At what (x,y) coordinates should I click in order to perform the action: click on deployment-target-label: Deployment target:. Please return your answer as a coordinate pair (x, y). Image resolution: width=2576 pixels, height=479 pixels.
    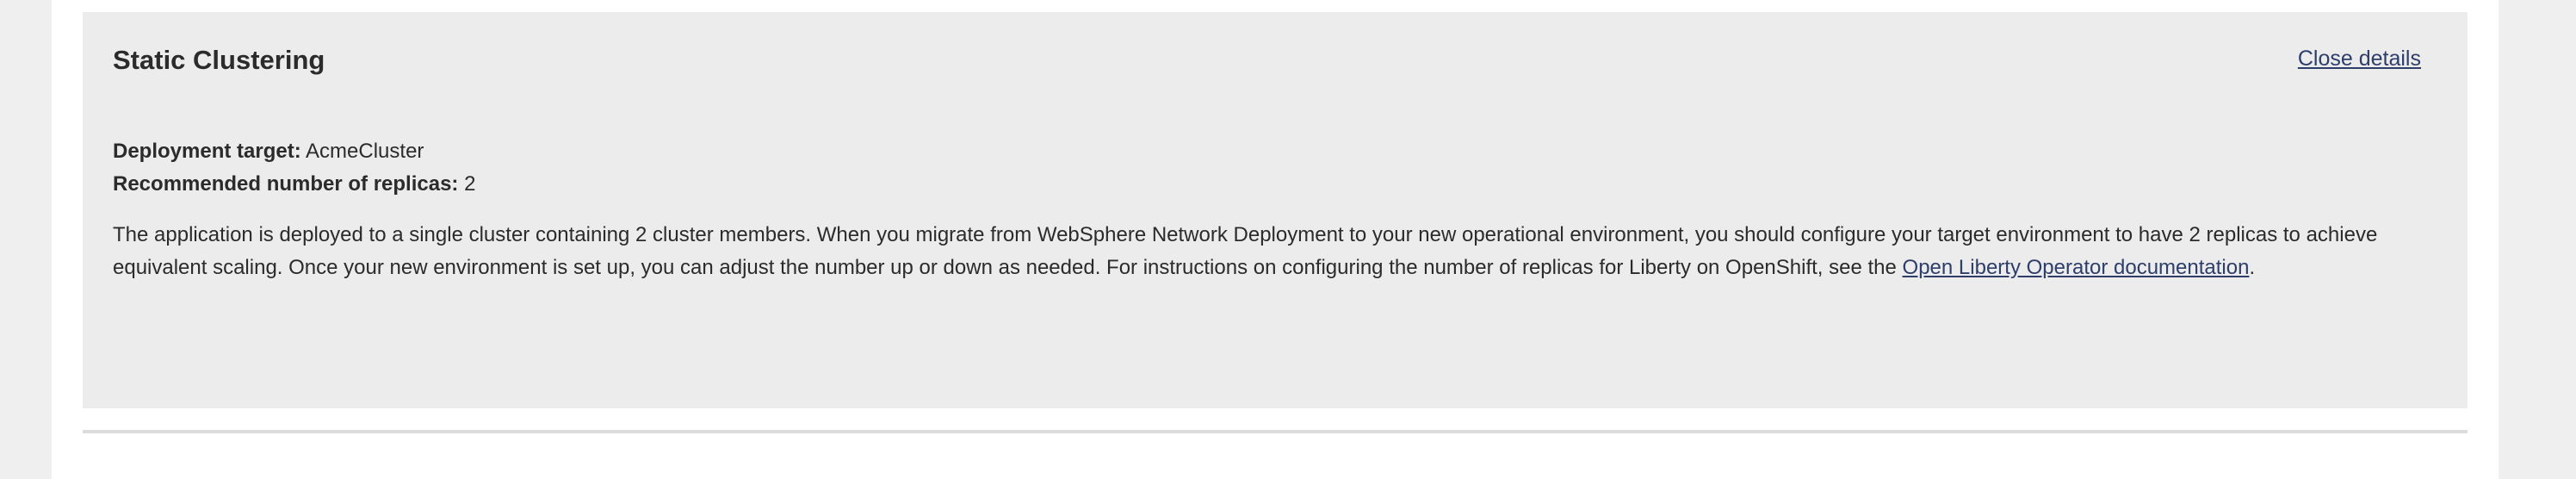
    Looking at the image, I should click on (207, 151).